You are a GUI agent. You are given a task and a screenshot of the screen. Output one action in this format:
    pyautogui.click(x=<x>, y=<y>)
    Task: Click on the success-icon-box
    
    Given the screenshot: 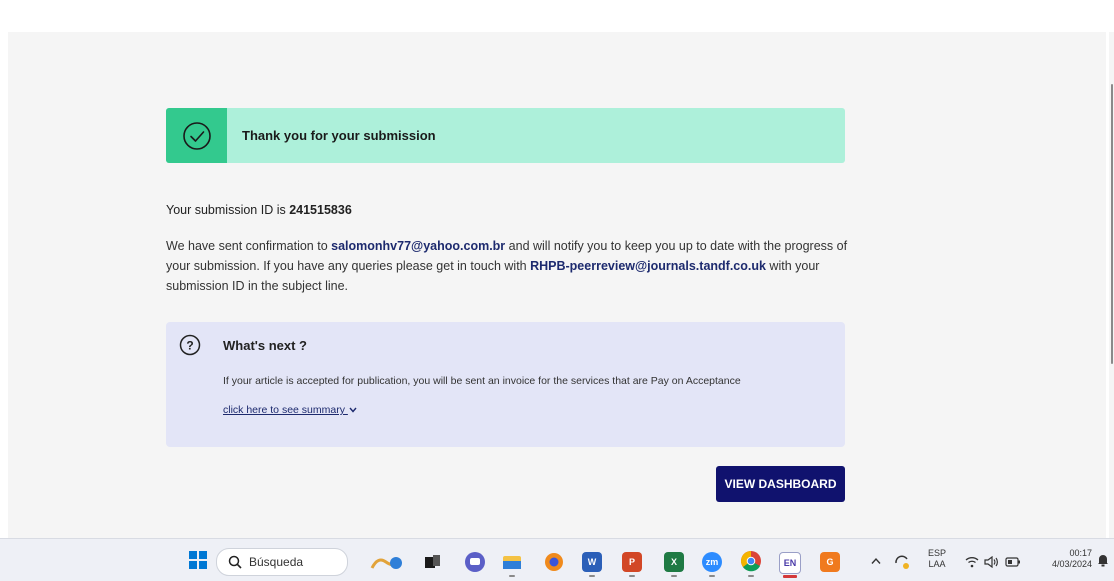 What is the action you would take?
    pyautogui.click(x=196, y=135)
    